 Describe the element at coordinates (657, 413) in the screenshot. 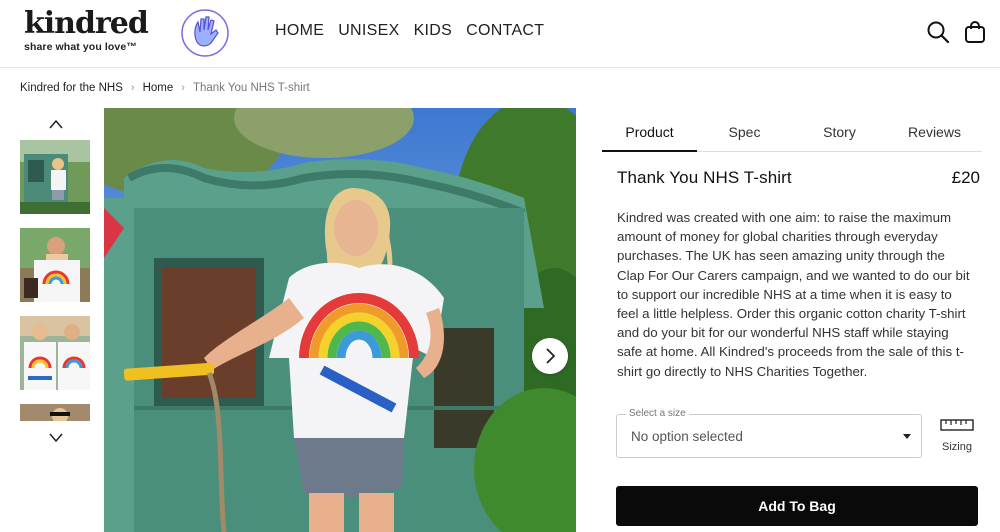

I see `size-select-label: Select a size` at that location.